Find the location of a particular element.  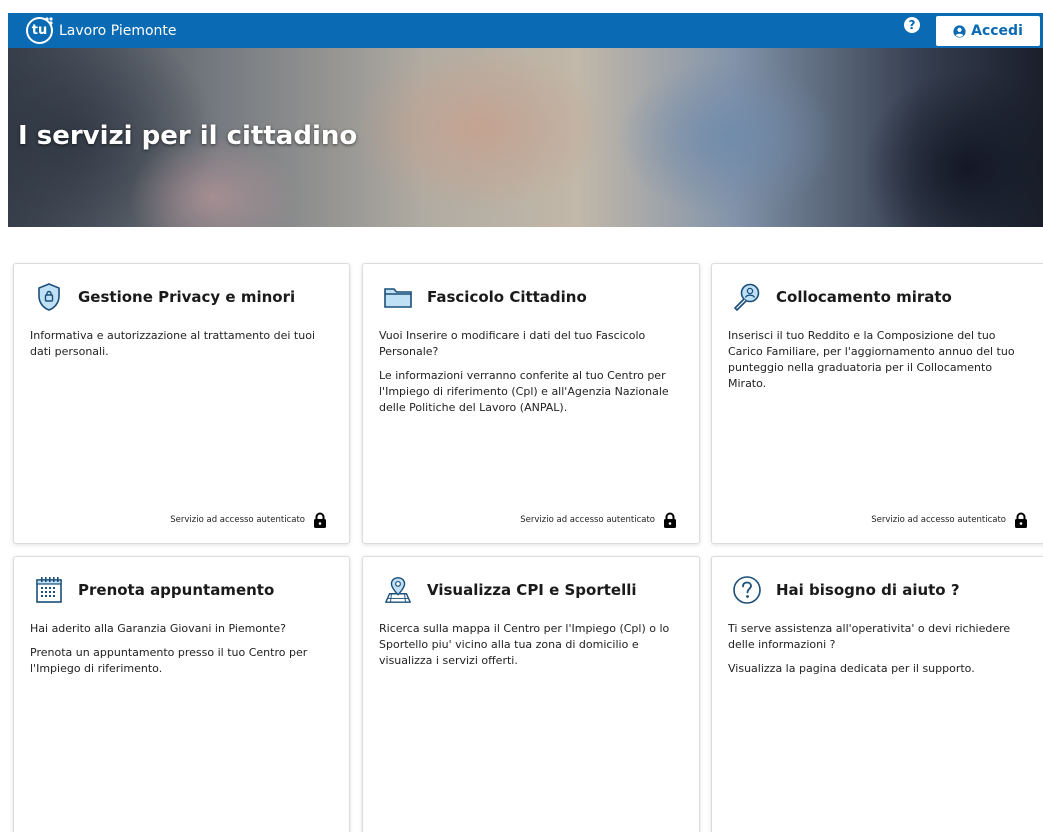

help-button: ? is located at coordinates (912, 25).